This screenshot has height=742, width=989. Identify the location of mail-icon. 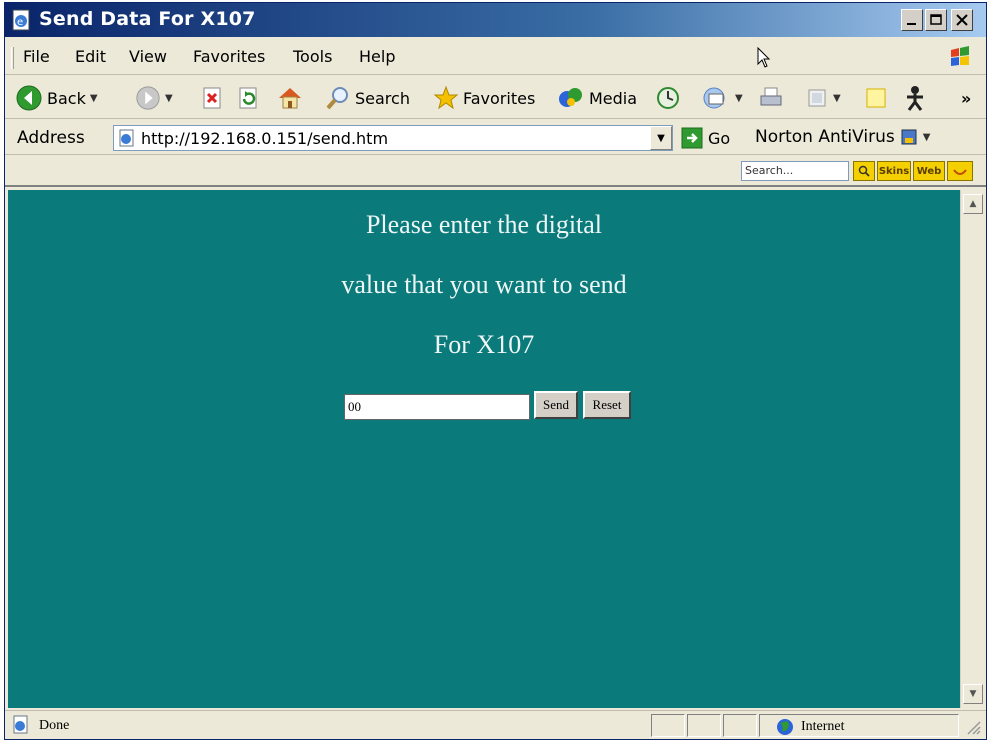
(714, 98).